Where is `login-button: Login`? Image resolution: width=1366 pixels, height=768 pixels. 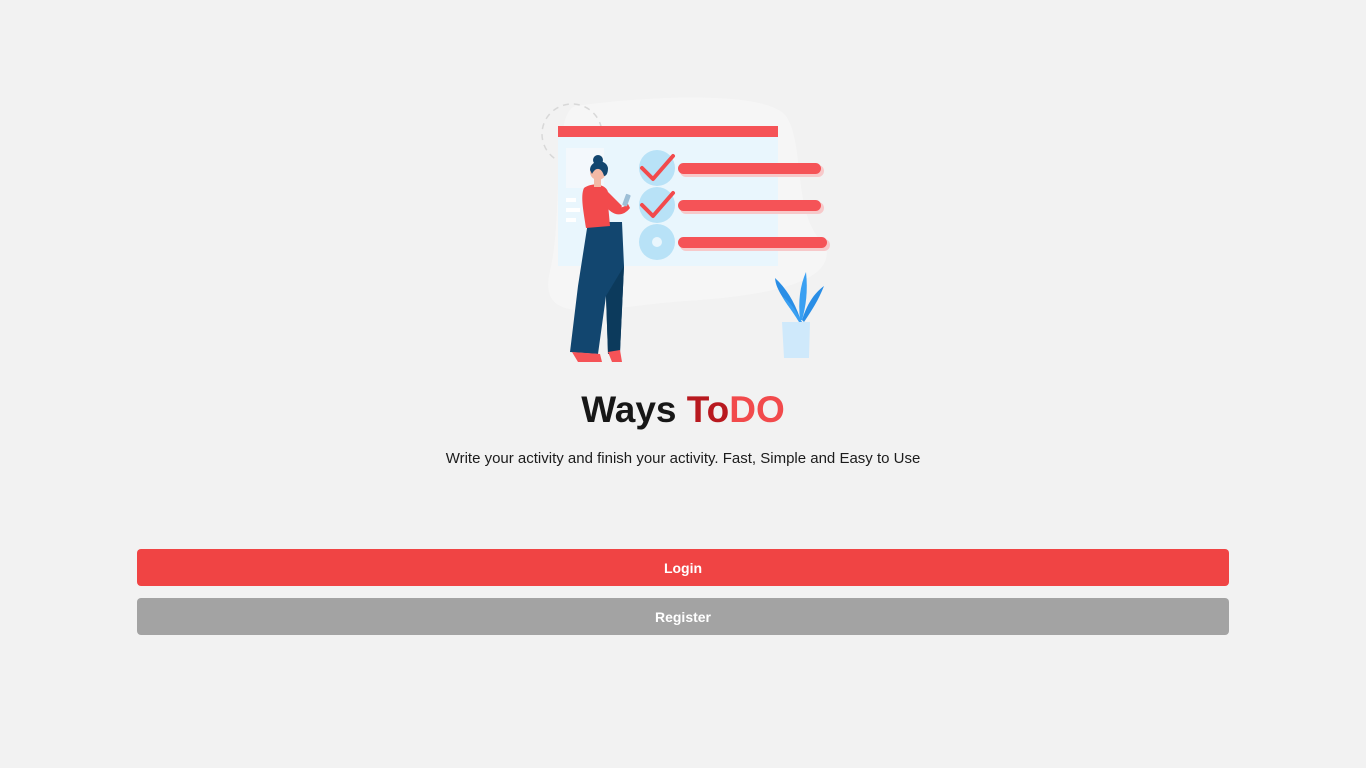 login-button: Login is located at coordinates (683, 567).